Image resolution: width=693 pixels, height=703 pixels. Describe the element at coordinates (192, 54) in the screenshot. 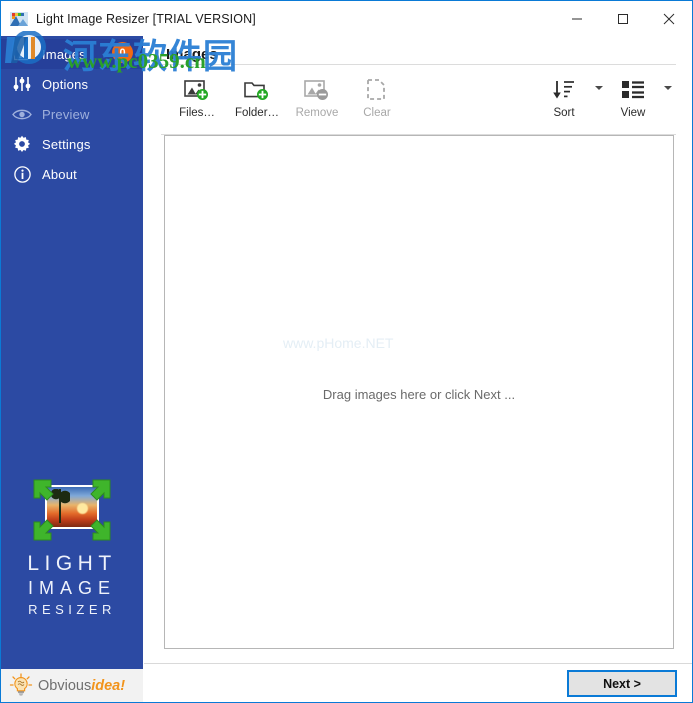

I see `page-title: Images` at that location.